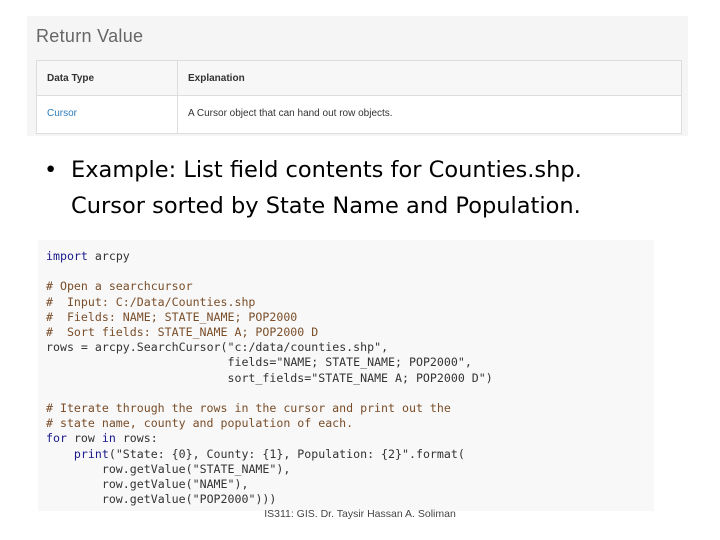 Image resolution: width=720 pixels, height=540 pixels. Describe the element at coordinates (360, 377) in the screenshot. I see `code-line: sort_fields="STATE_NAME A; POP2000 D")` at that location.